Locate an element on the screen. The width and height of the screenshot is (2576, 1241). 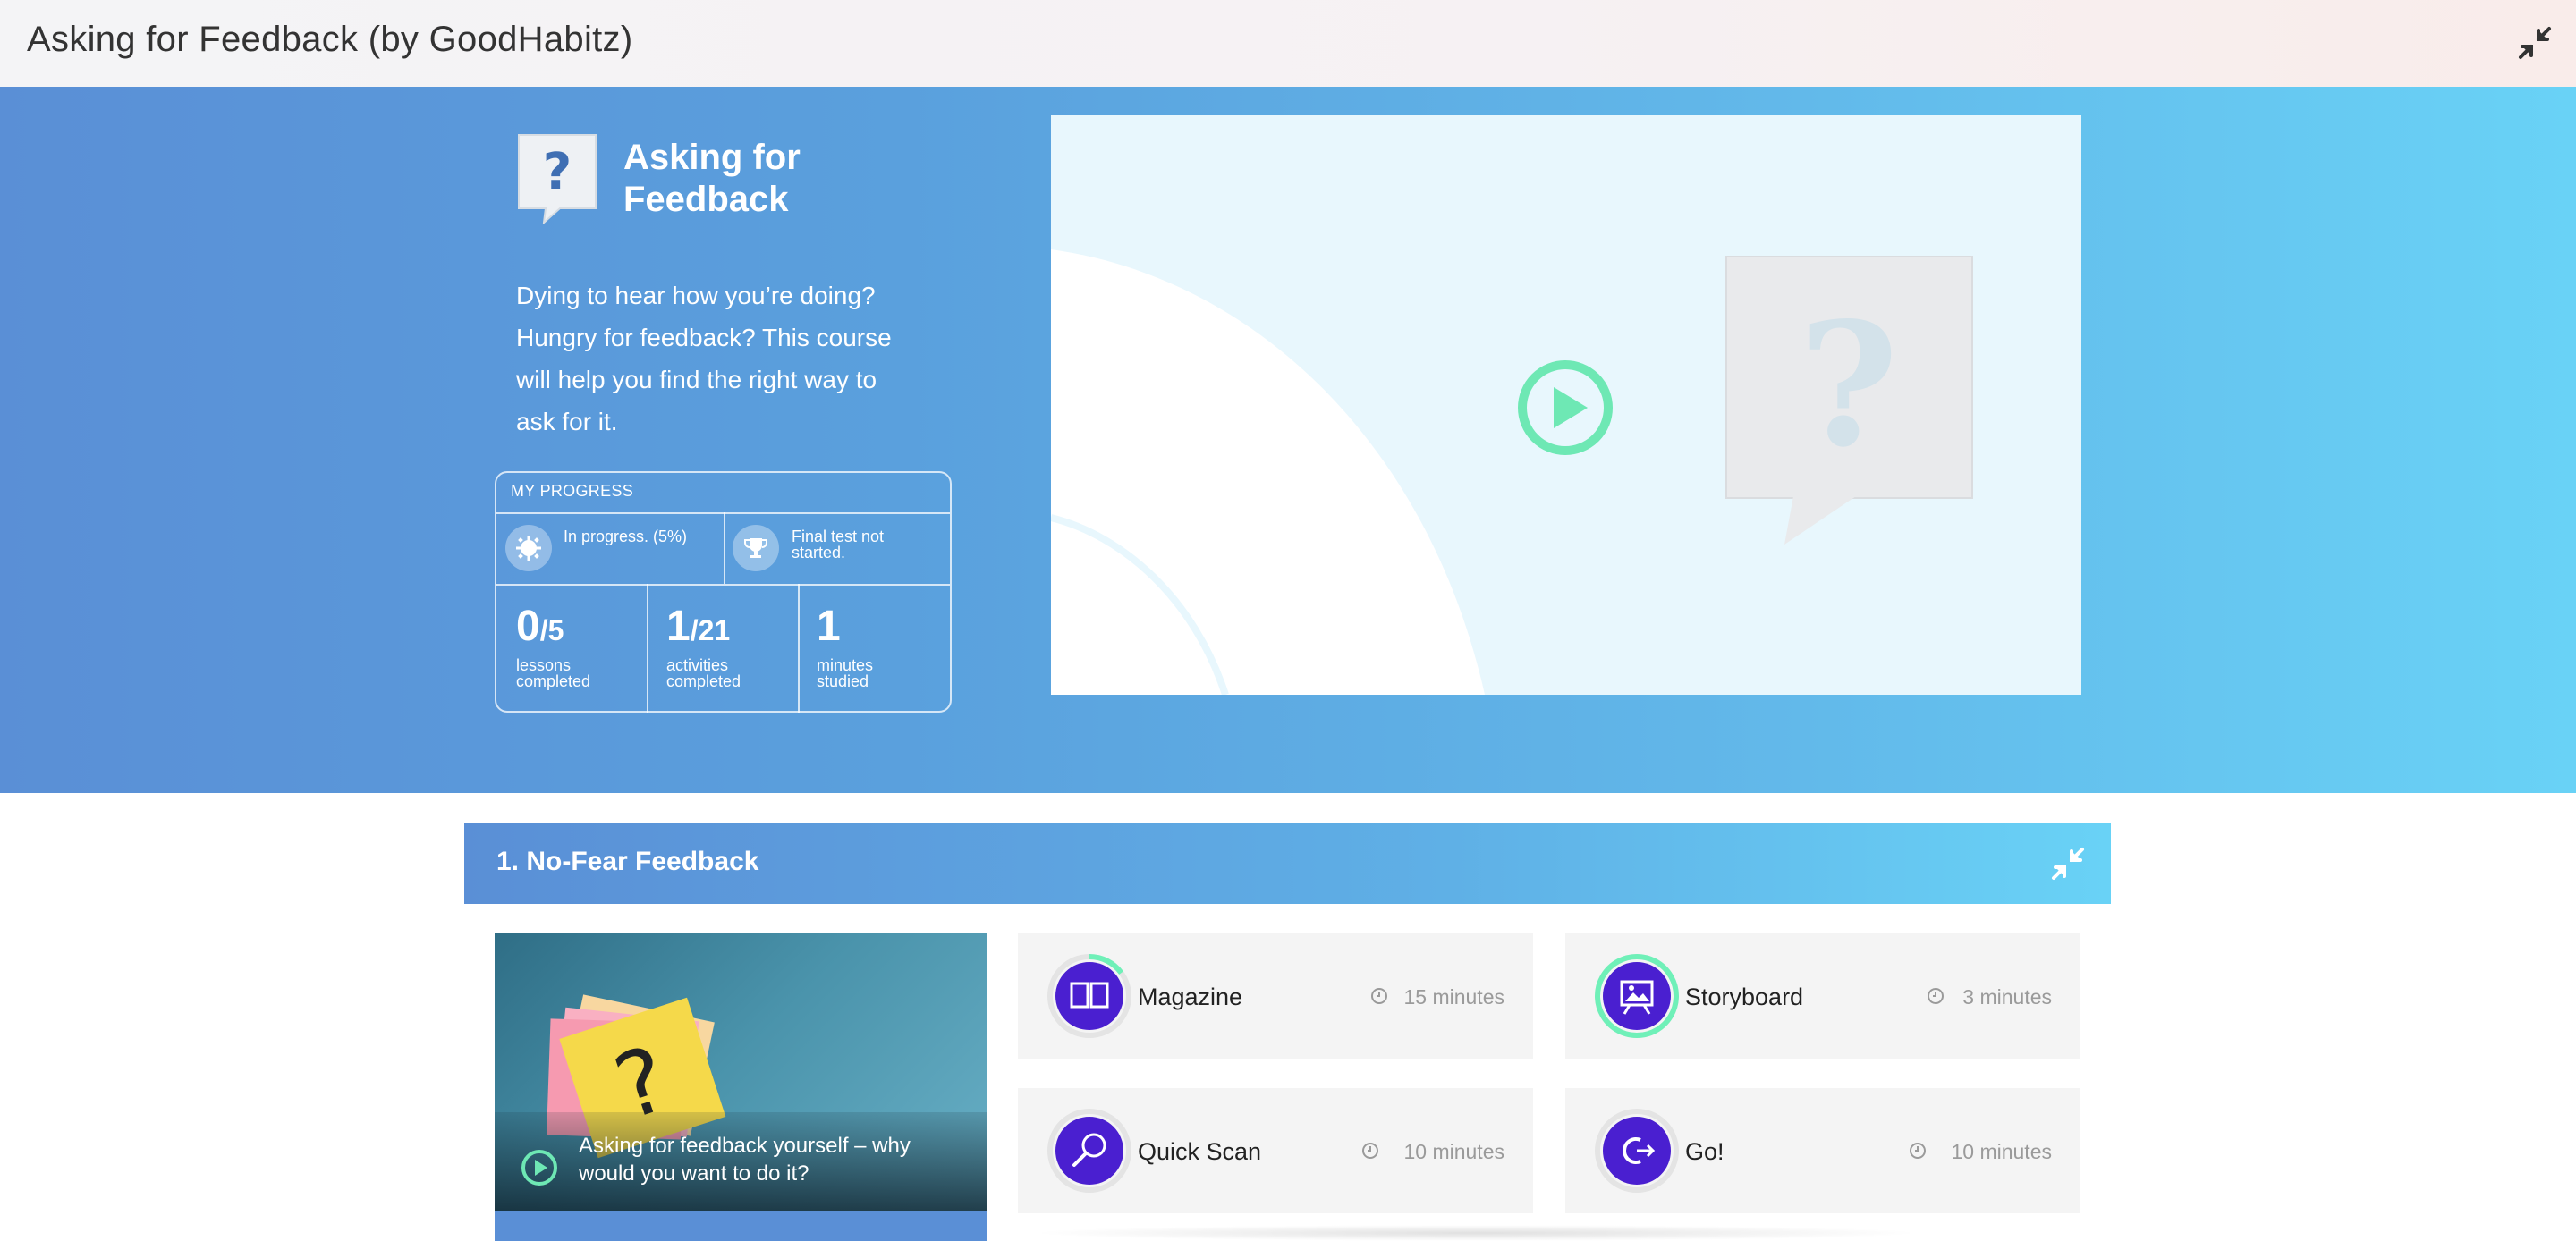
window-title: Asking for Feedback (by GoodHabitz) is located at coordinates (330, 39).